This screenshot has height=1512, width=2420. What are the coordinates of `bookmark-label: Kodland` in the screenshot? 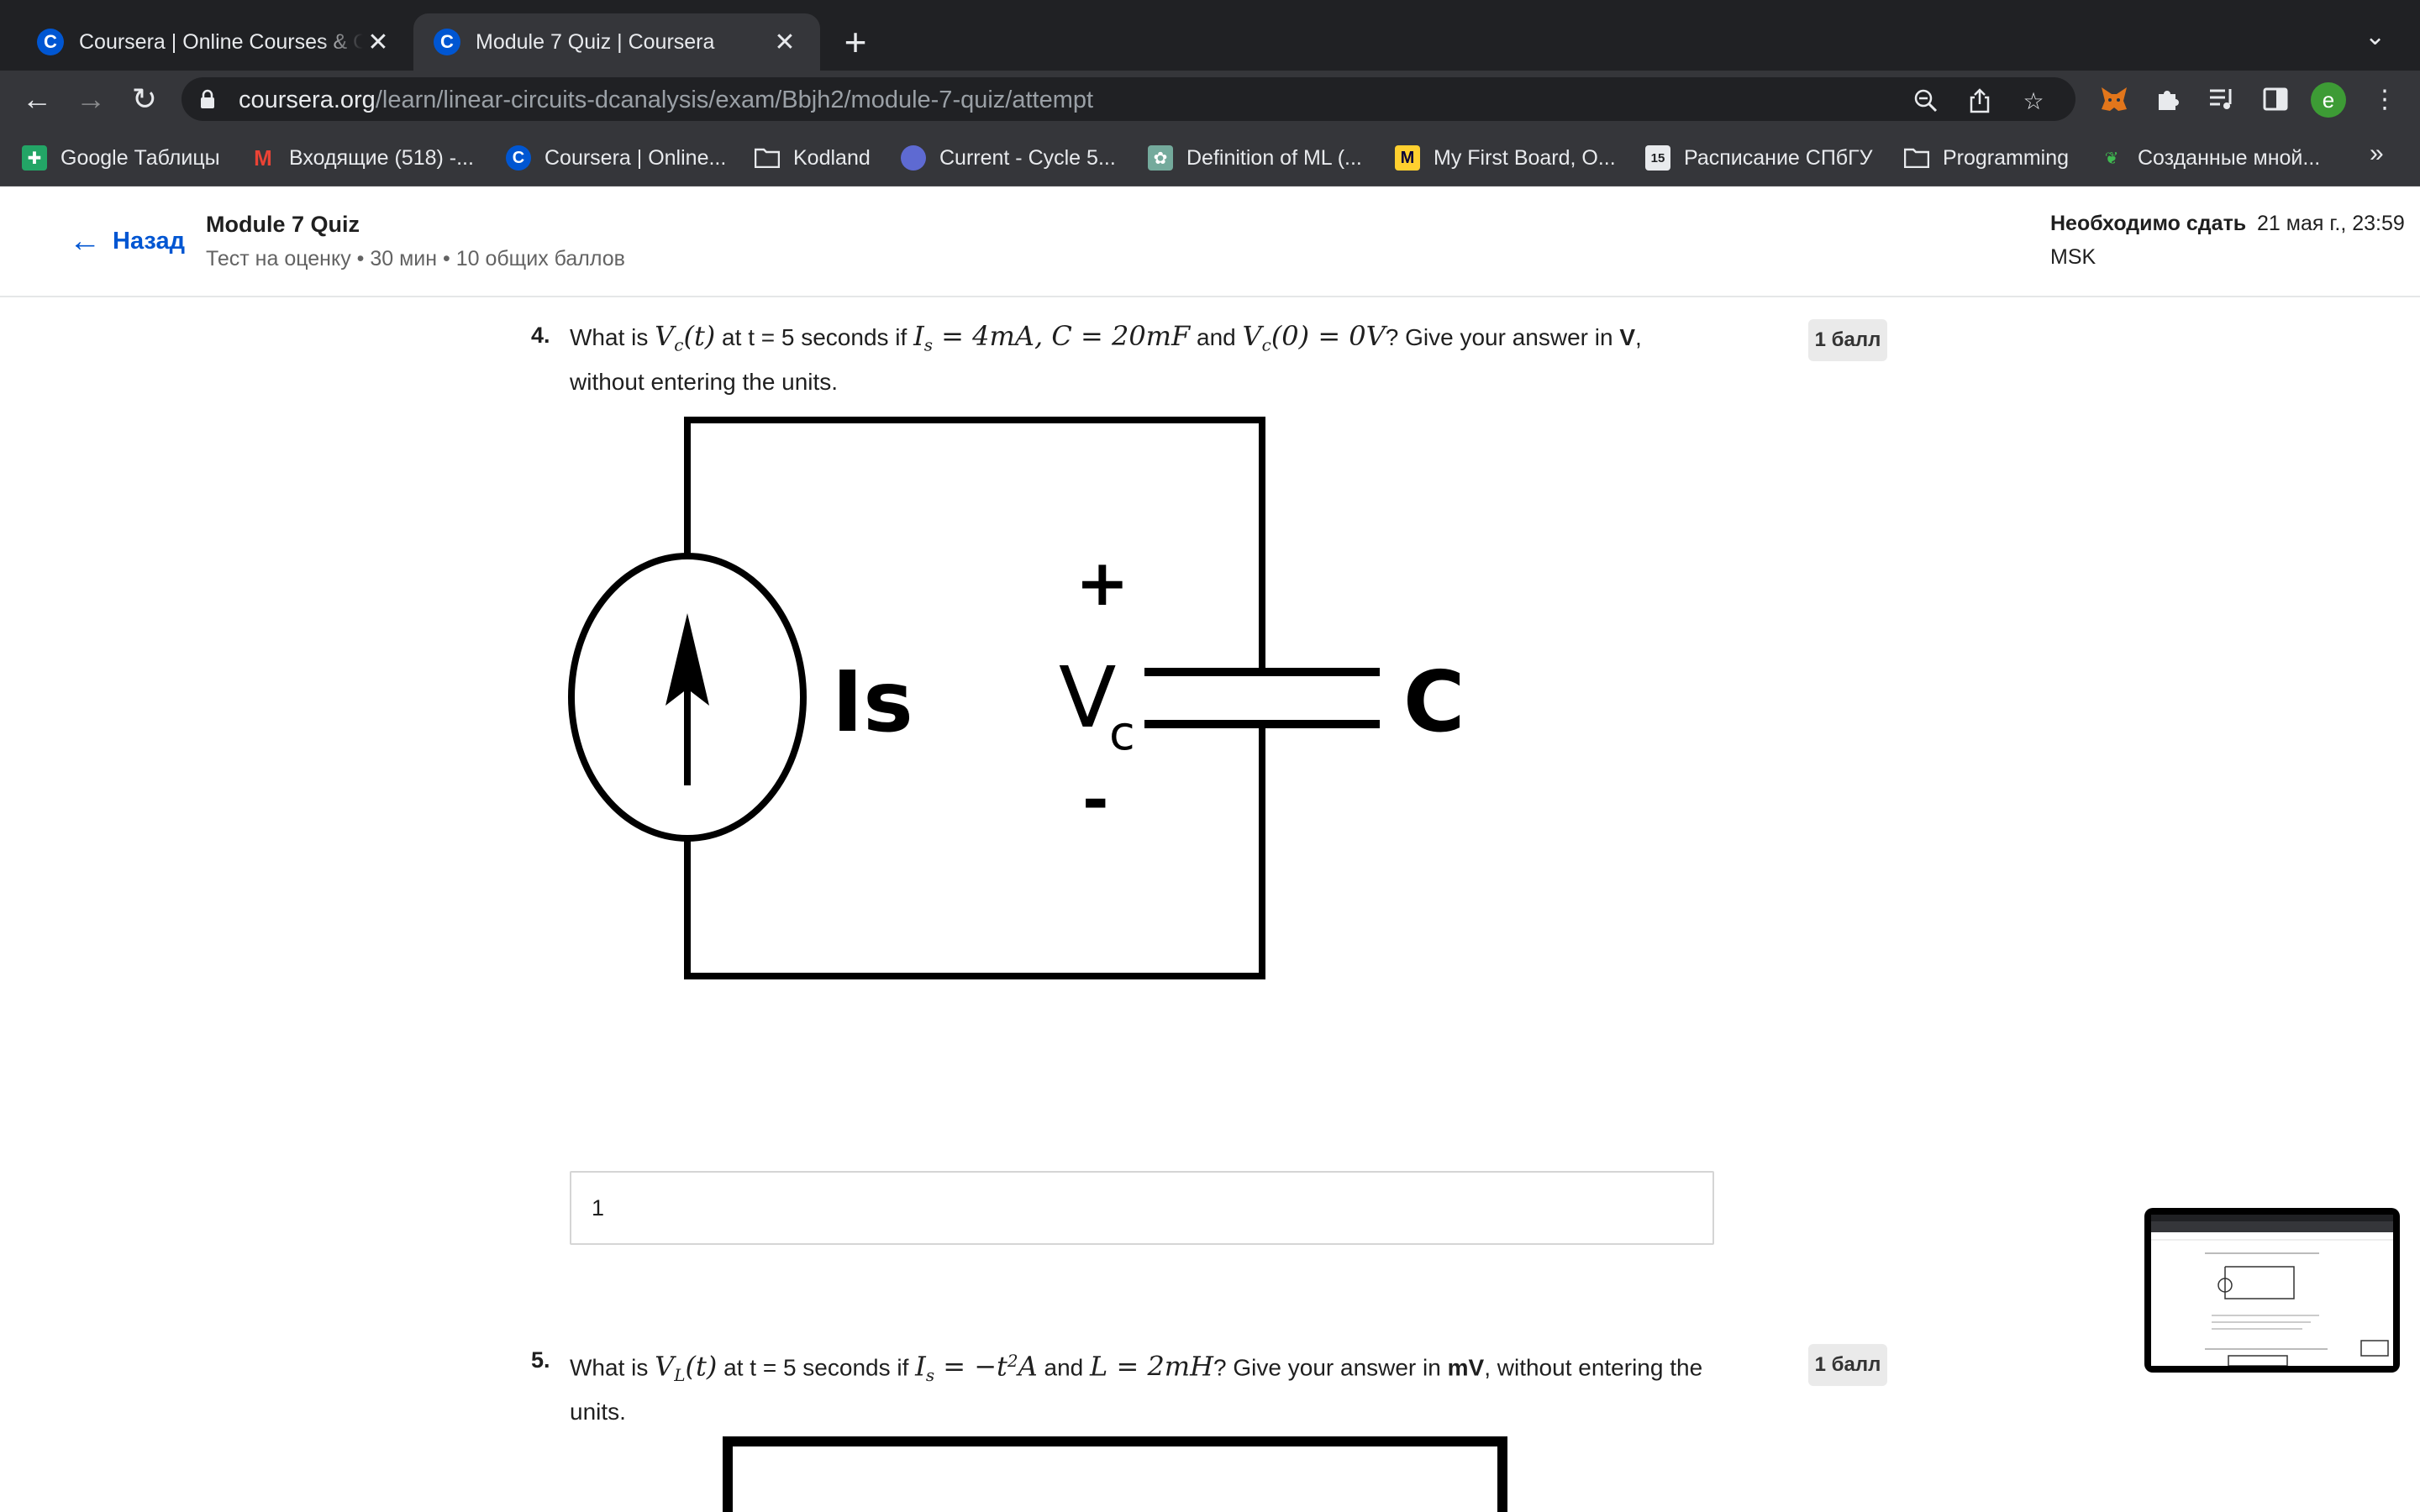 It's located at (832, 157).